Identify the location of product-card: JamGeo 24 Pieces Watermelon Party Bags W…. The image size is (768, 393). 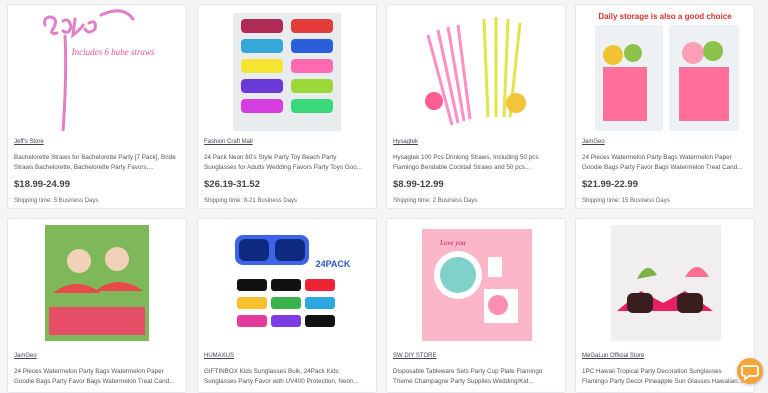
(97, 305).